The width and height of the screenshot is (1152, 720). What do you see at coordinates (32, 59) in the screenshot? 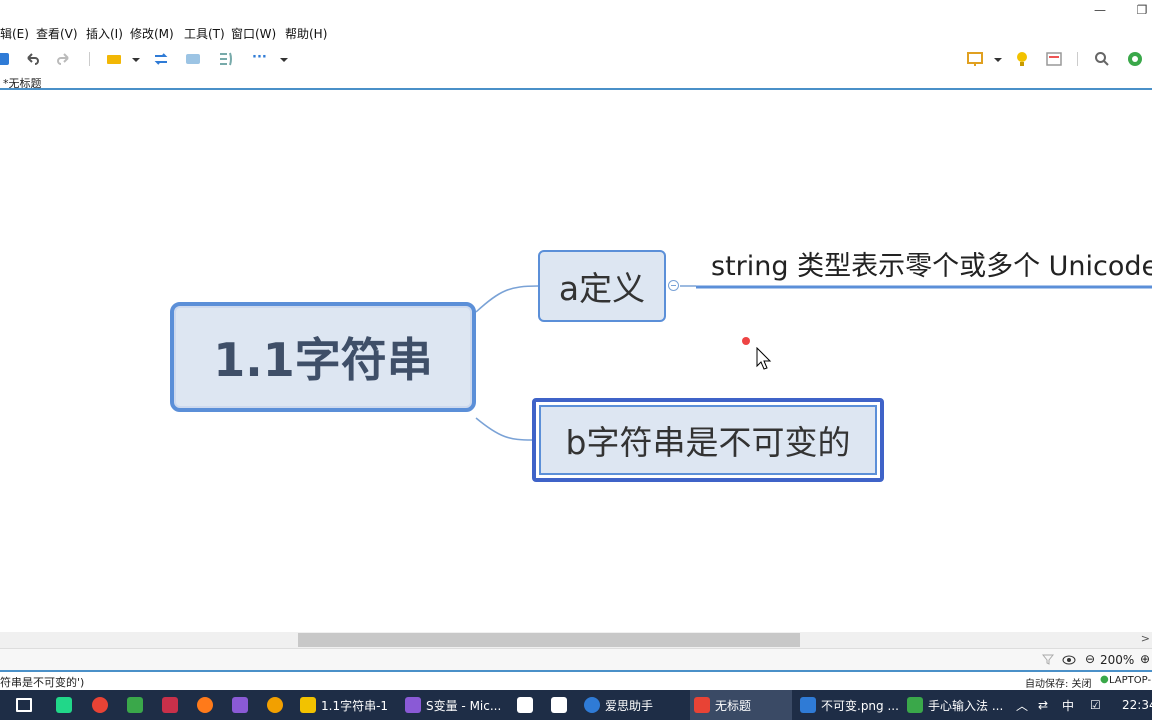
I see `undo-icon` at bounding box center [32, 59].